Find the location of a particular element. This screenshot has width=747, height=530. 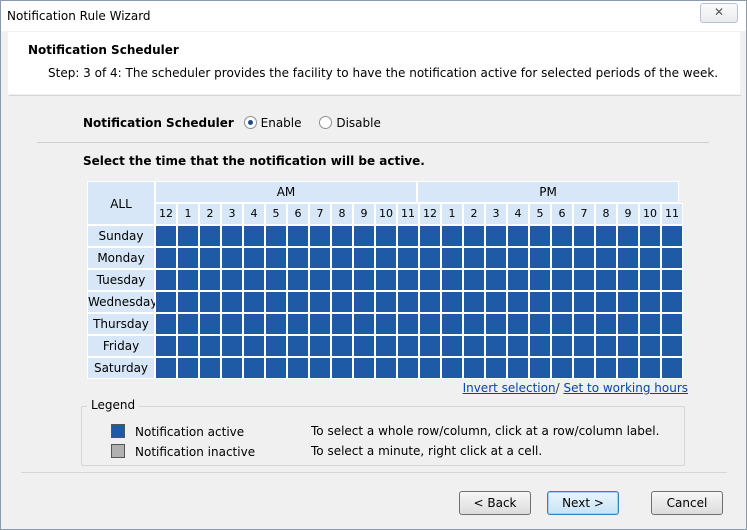

working-hours-link: Set to working hours is located at coordinates (625, 388).